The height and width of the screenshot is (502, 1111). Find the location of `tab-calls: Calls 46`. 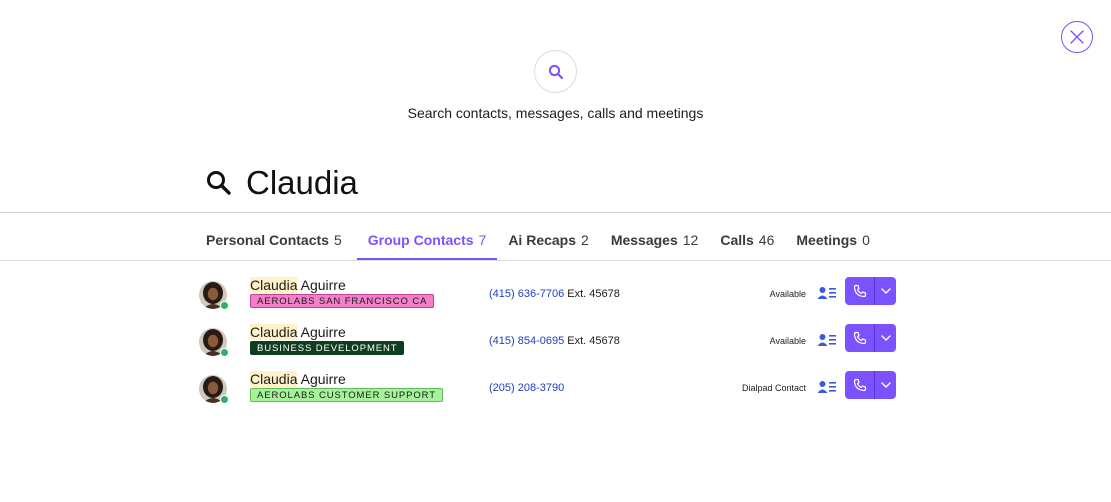

tab-calls: Calls 46 is located at coordinates (747, 240).